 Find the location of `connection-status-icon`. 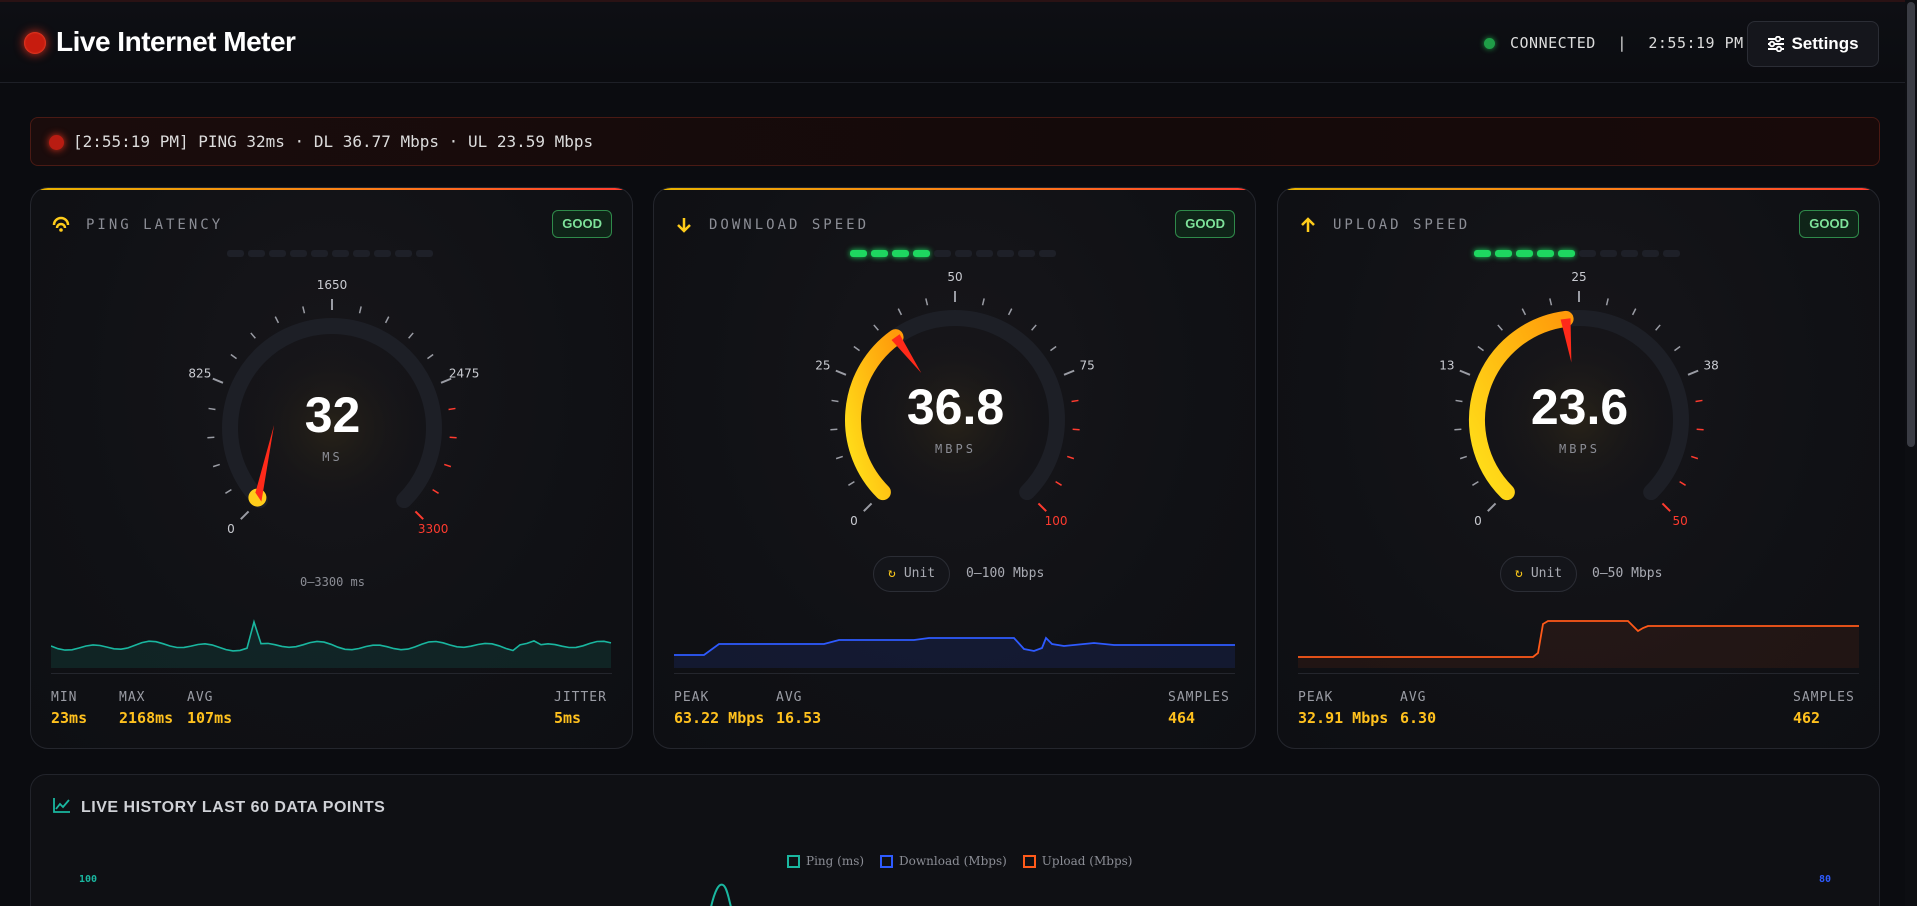

connection-status-icon is located at coordinates (1489, 43).